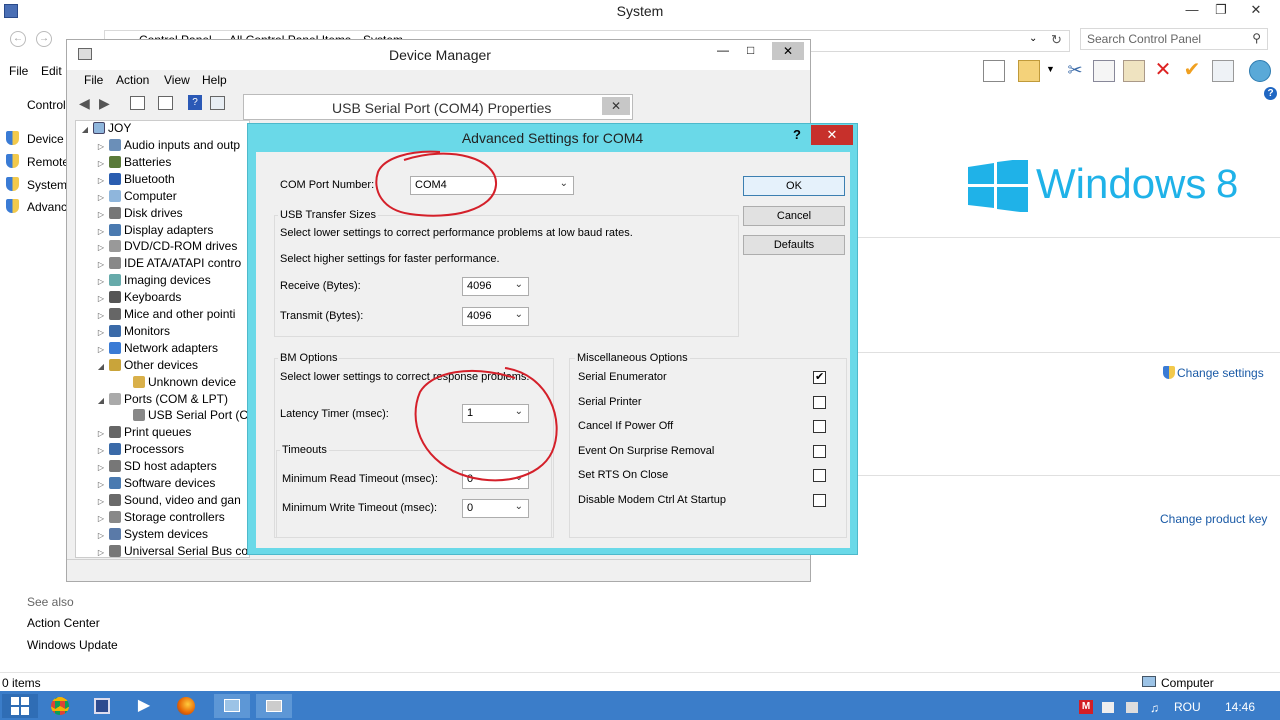 The height and width of the screenshot is (720, 1280). Describe the element at coordinates (466, 316) in the screenshot. I see `annotation-overlay` at that location.